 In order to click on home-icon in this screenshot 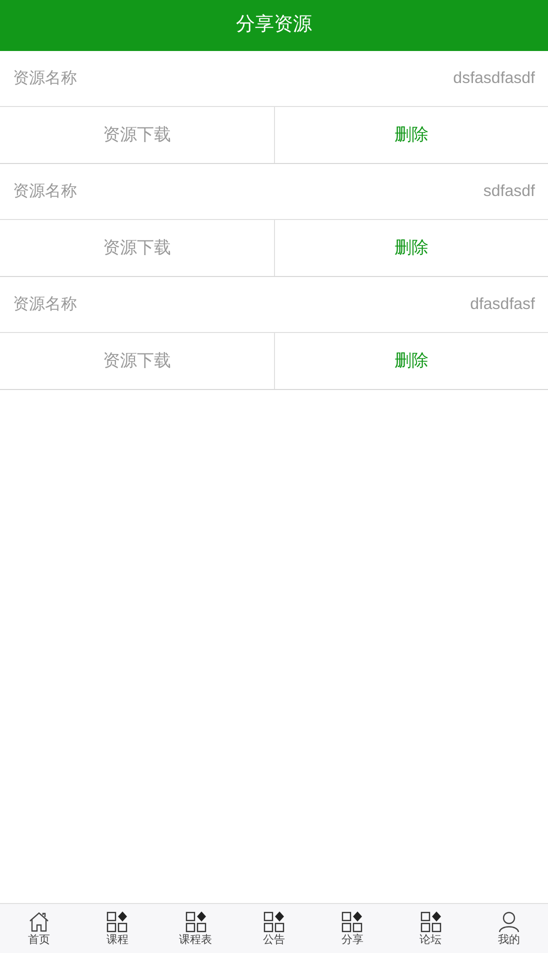, I will do `click(39, 922)`.